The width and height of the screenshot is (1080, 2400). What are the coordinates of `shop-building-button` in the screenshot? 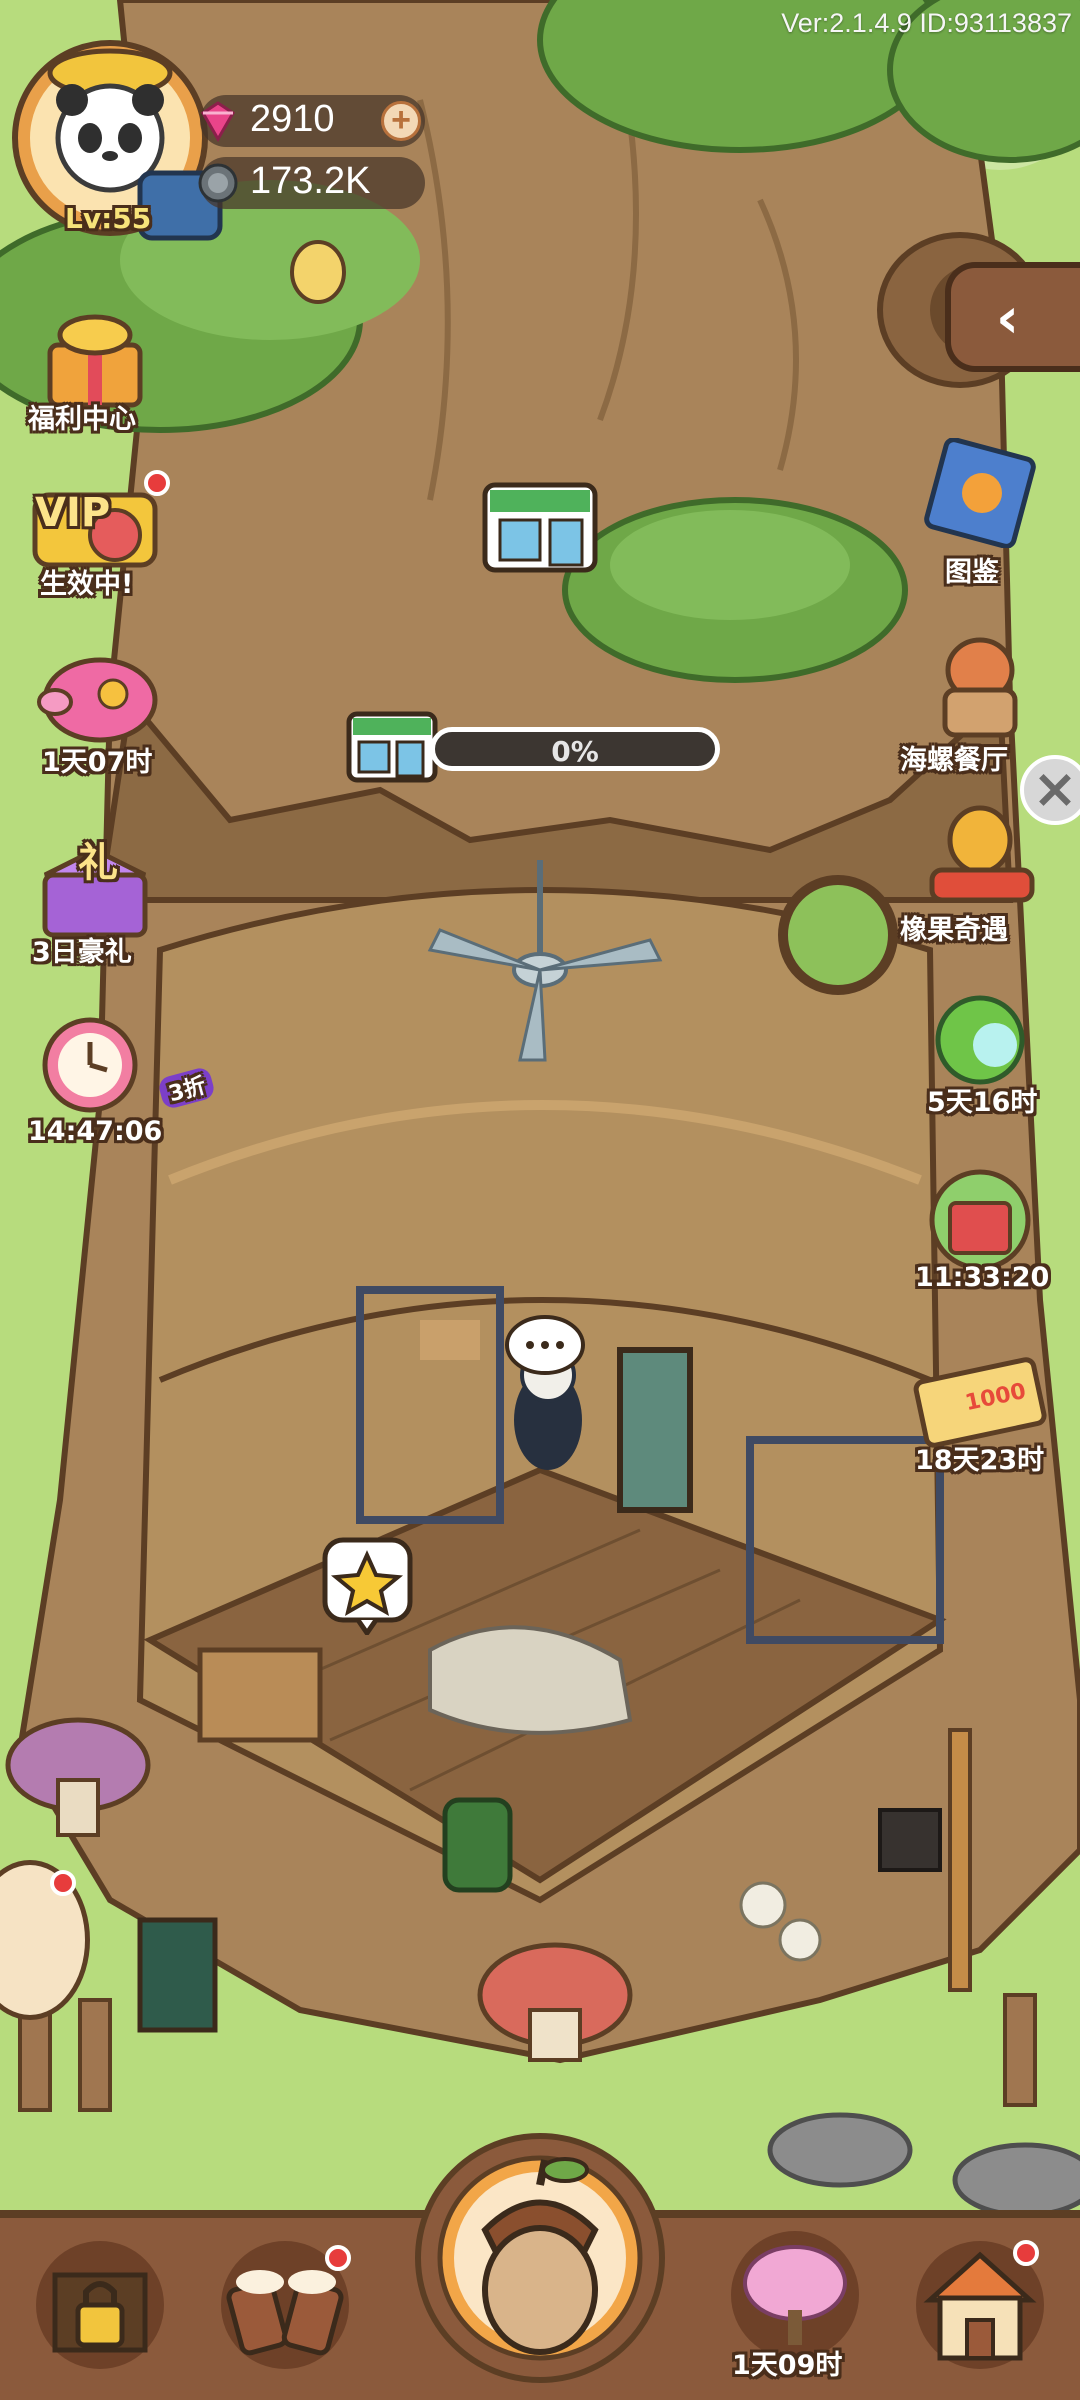 It's located at (540, 520).